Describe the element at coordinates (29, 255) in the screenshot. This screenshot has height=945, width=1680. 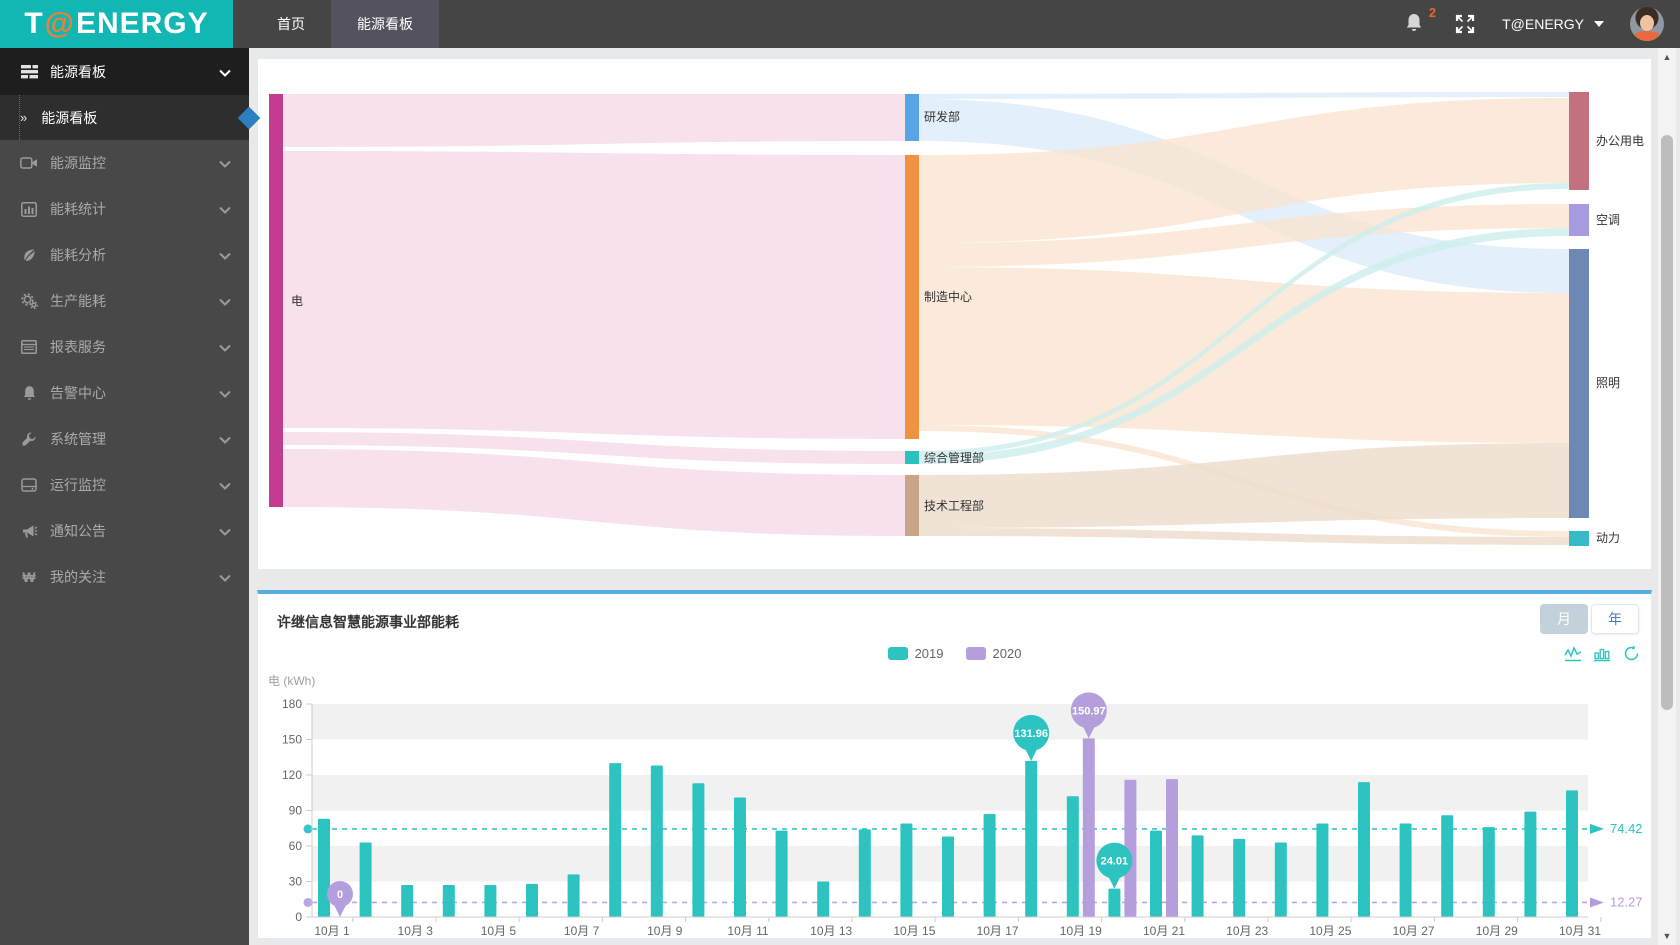
I see `leaf-icon` at that location.